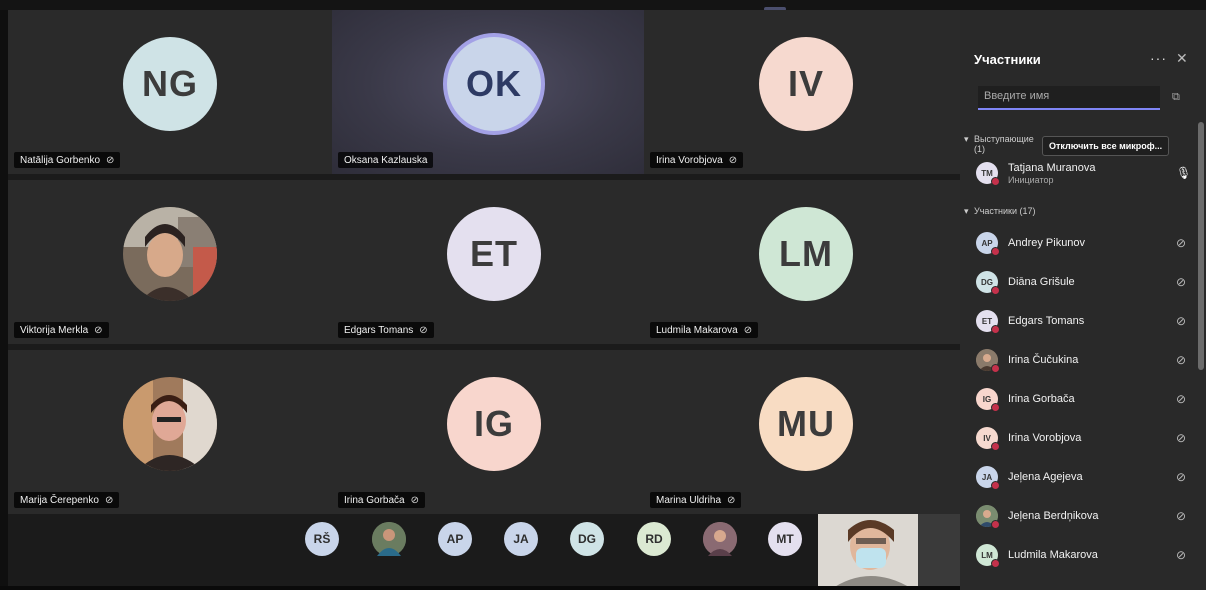 This screenshot has width=1206, height=590. I want to click on participant-name-tag: Viktorija Merkla ⊘, so click(61, 330).